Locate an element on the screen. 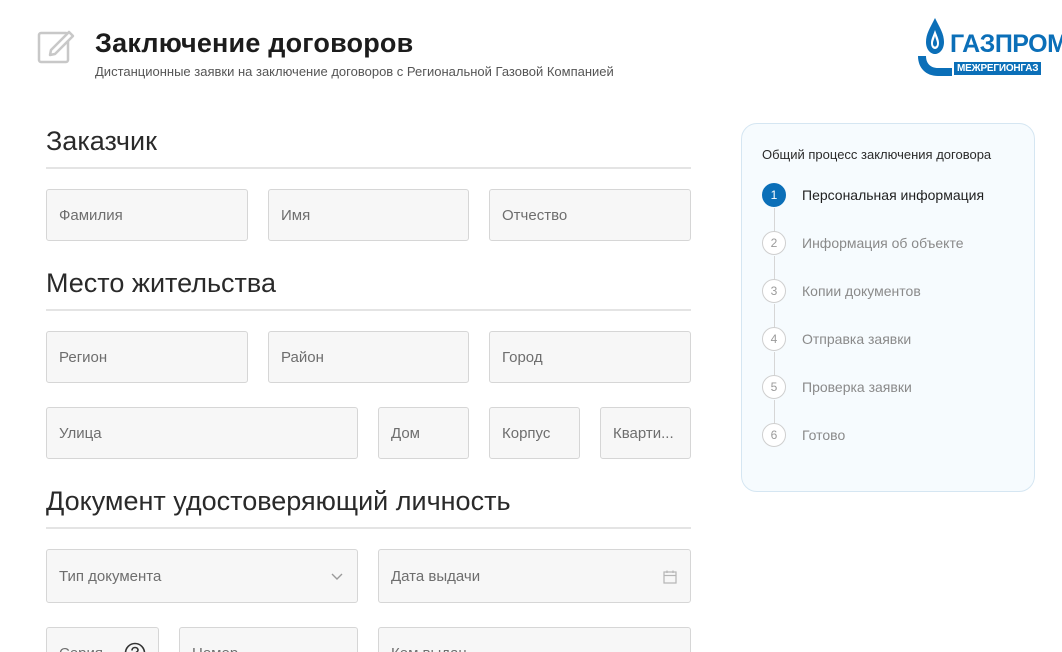 This screenshot has height=652, width=1062. issue-date-input is located at coordinates (534, 576).